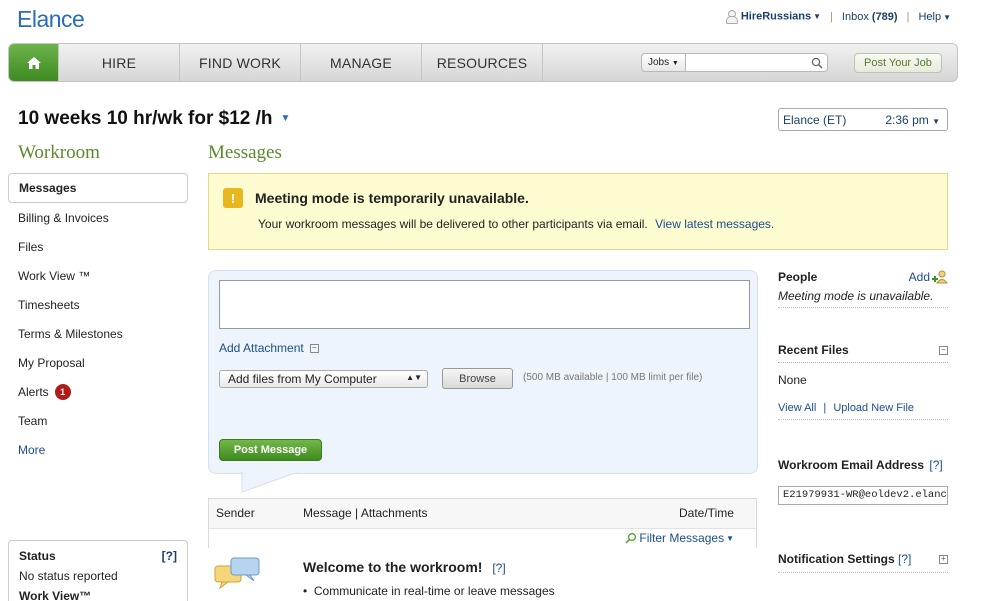 This screenshot has height=601, width=995. Describe the element at coordinates (863, 288) in the screenshot. I see `people-panel: People Add Meeting mode is unavailable.` at that location.